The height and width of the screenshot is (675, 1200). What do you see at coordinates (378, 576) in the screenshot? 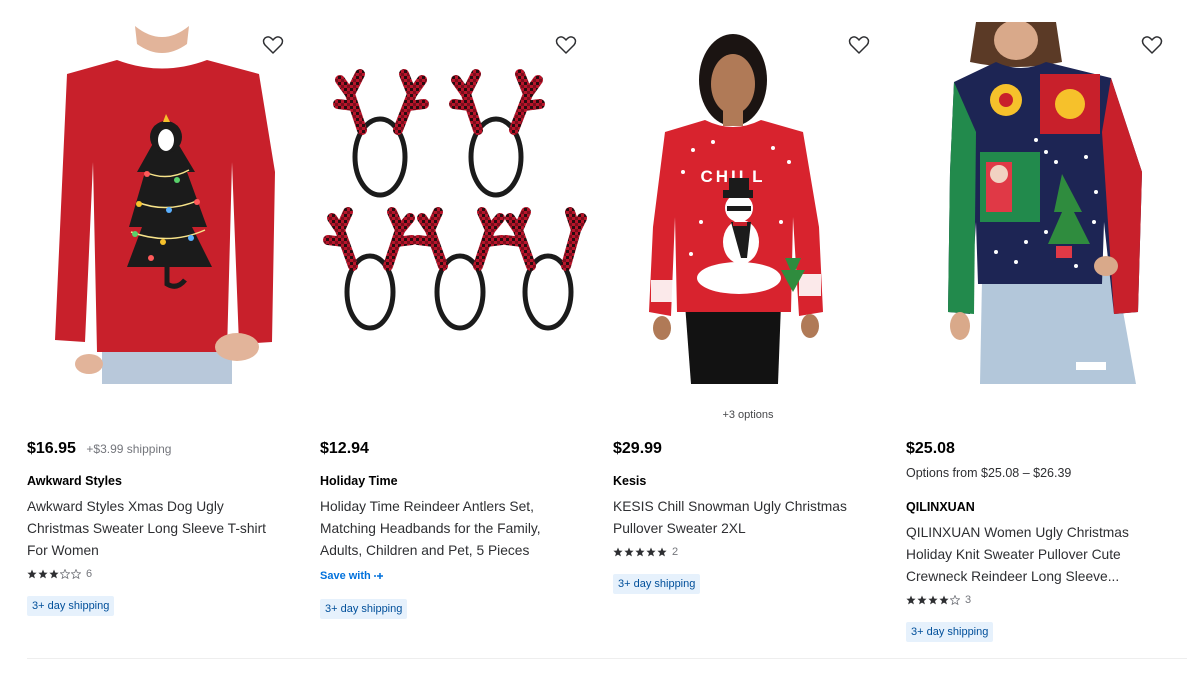
I see `walmart-plus-icon` at bounding box center [378, 576].